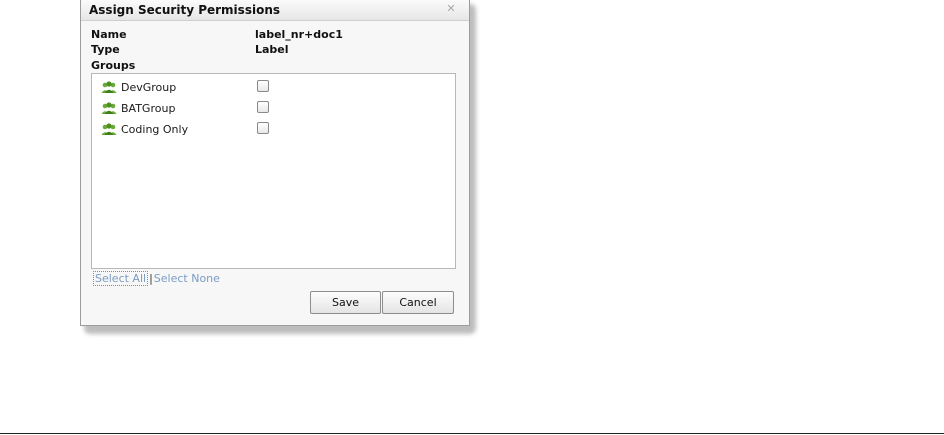 This screenshot has width=944, height=435. What do you see at coordinates (155, 129) in the screenshot?
I see `group-label: Coding Only` at bounding box center [155, 129].